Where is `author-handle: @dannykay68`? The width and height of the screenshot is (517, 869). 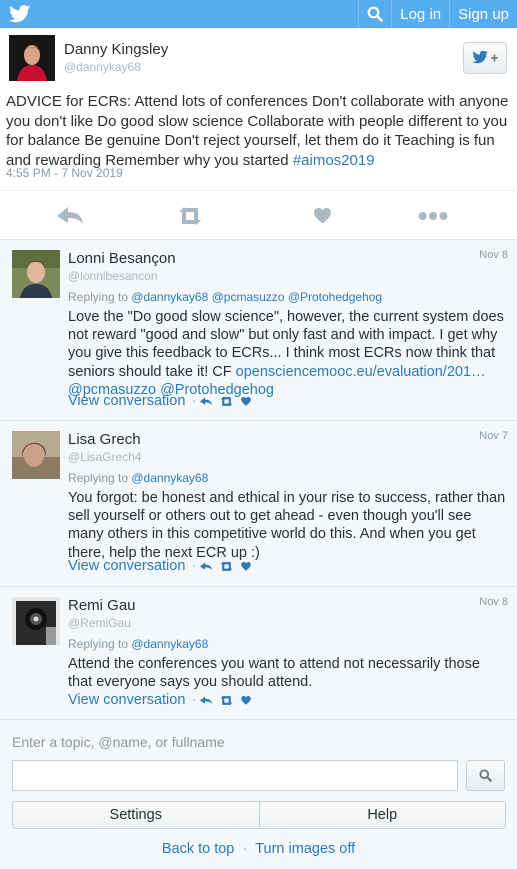
author-handle: @dannykay68 is located at coordinates (102, 67).